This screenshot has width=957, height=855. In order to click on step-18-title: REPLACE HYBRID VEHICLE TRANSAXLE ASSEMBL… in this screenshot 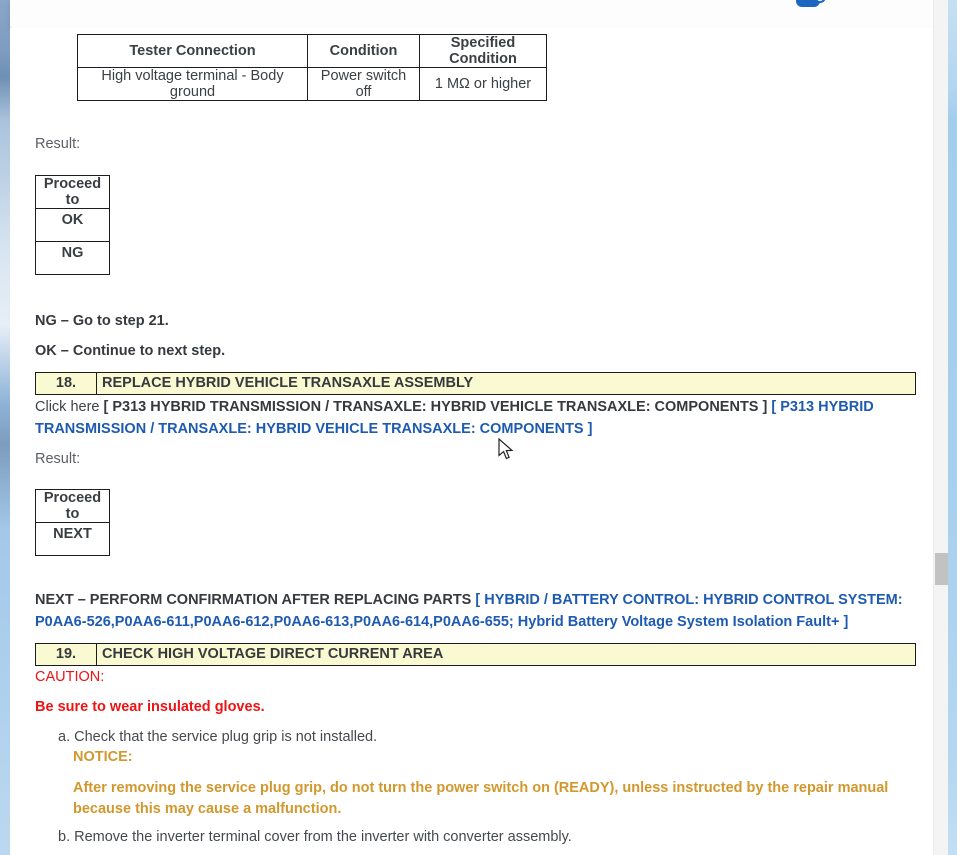, I will do `click(288, 383)`.